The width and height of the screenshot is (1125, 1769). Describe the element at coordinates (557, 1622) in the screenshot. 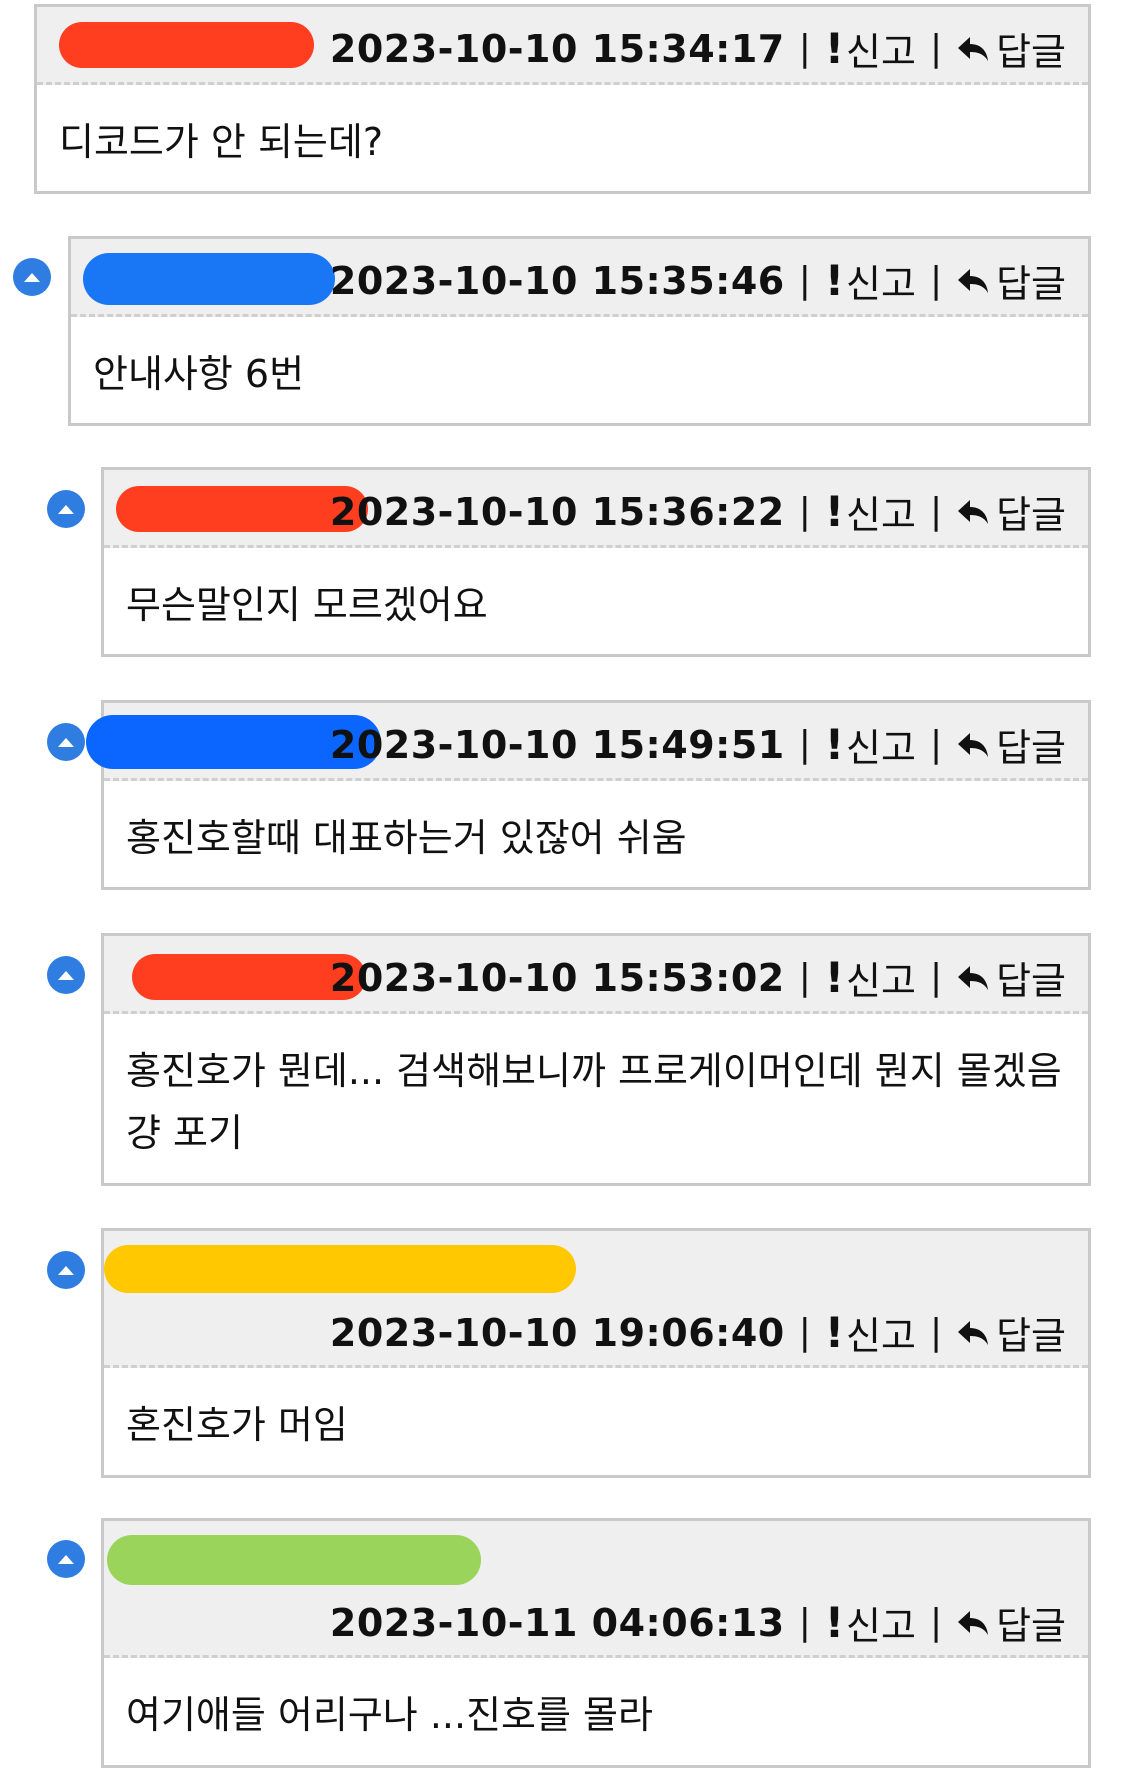

I see `comment-timestamp: 2023-10-11 04:06:13` at that location.